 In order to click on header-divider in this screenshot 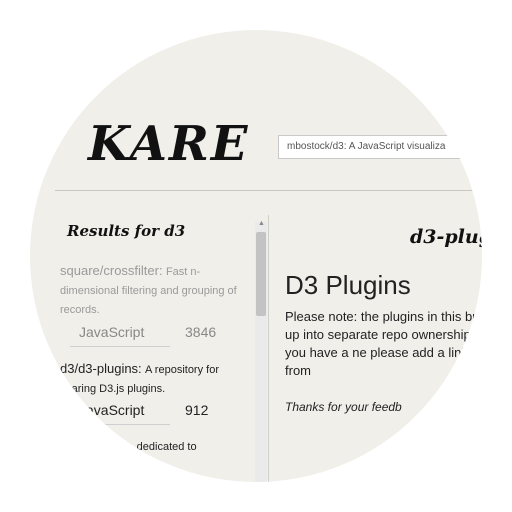, I will do `click(268, 190)`.